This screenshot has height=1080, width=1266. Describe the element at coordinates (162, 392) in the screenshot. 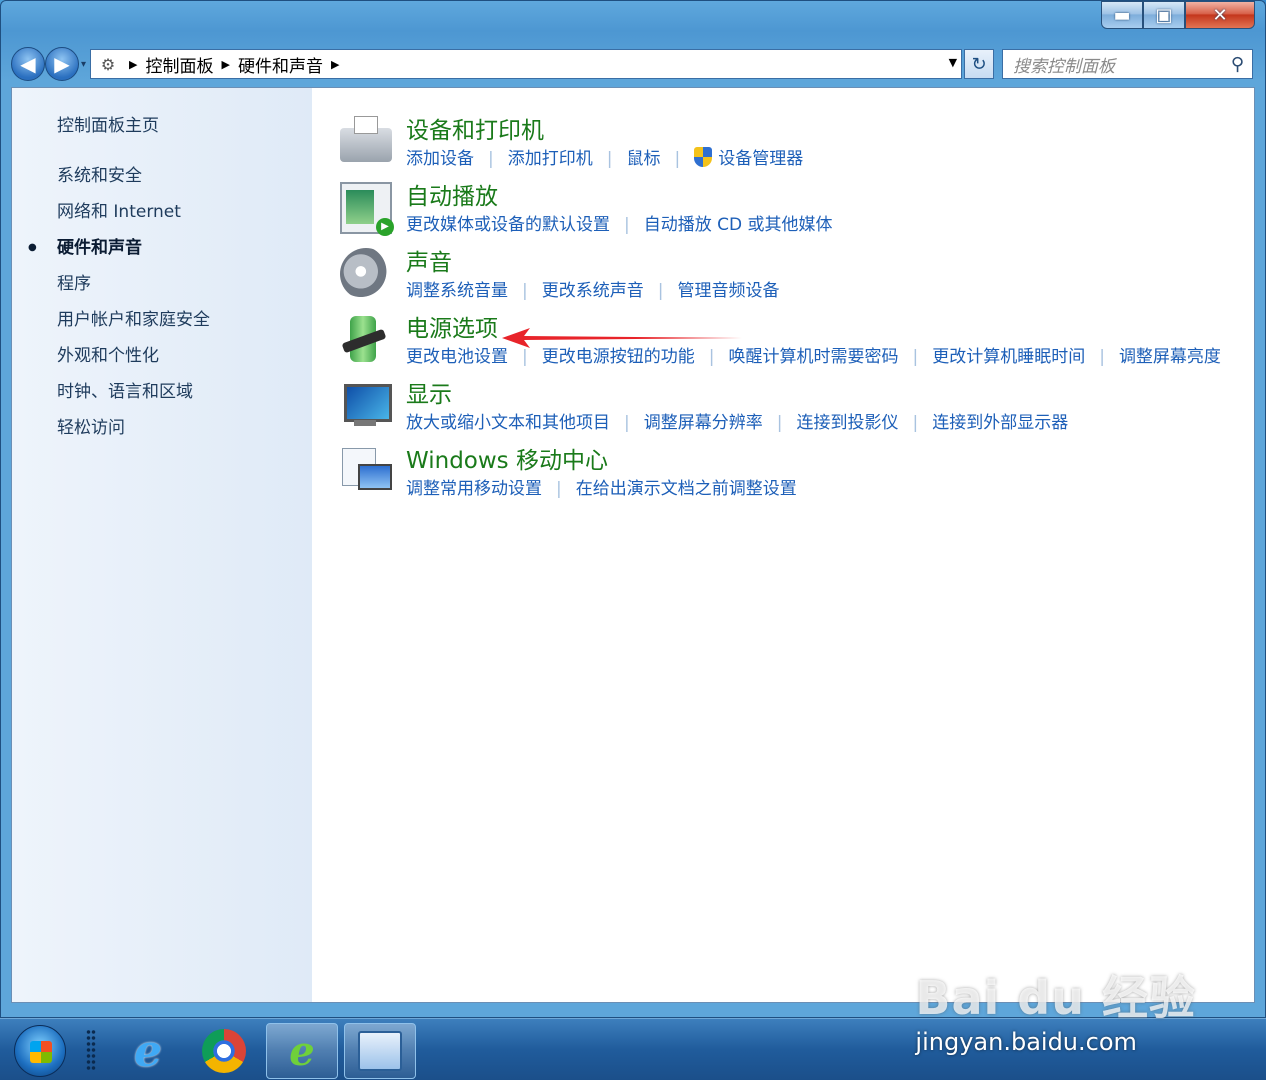

I see `sidebar-item-clock-language: 时钟、语言和区域` at that location.